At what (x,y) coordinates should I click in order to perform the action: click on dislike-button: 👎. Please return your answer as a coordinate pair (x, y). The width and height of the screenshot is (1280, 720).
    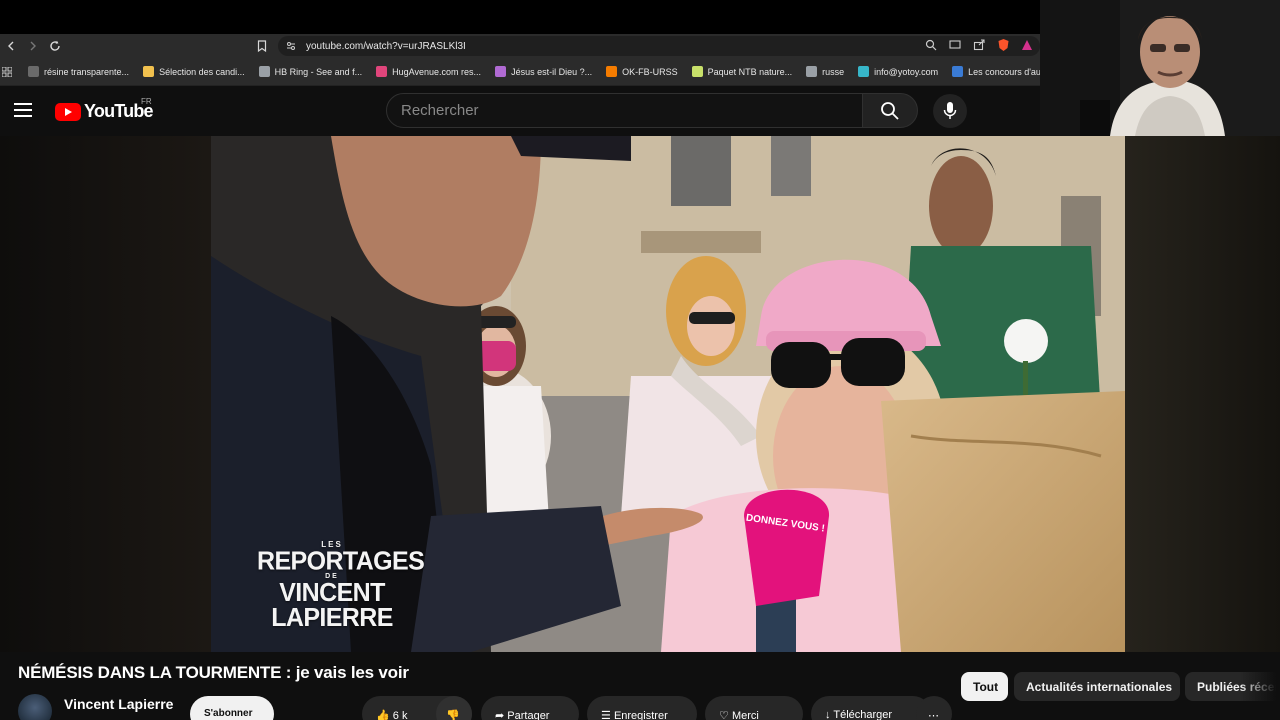
    Looking at the image, I should click on (454, 708).